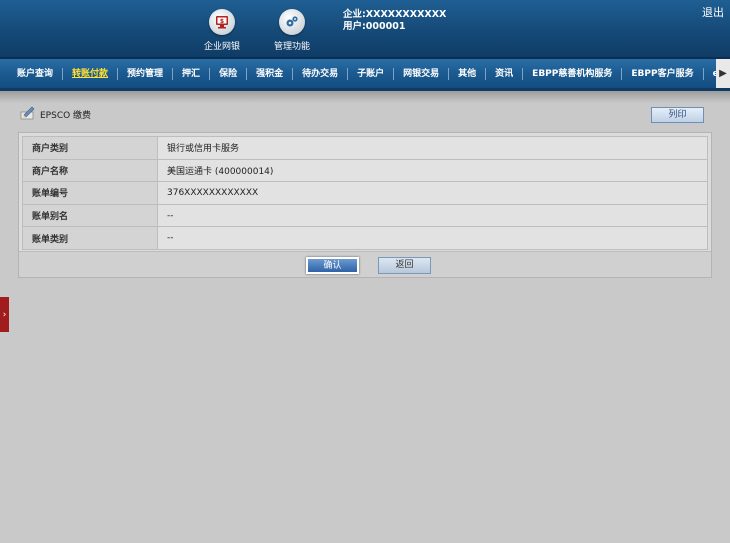 This screenshot has width=730, height=543. What do you see at coordinates (677, 115) in the screenshot?
I see `print-button: 列印` at bounding box center [677, 115].